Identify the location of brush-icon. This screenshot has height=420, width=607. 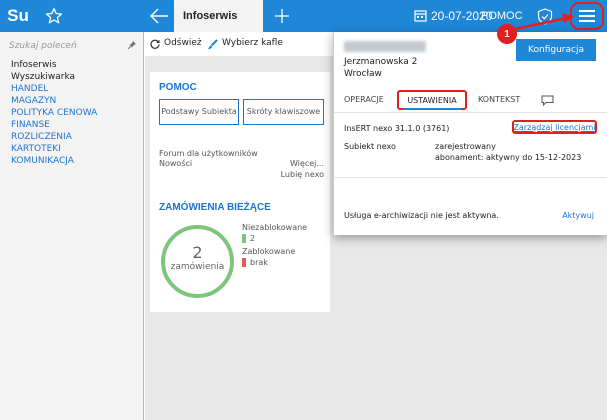
(212, 44).